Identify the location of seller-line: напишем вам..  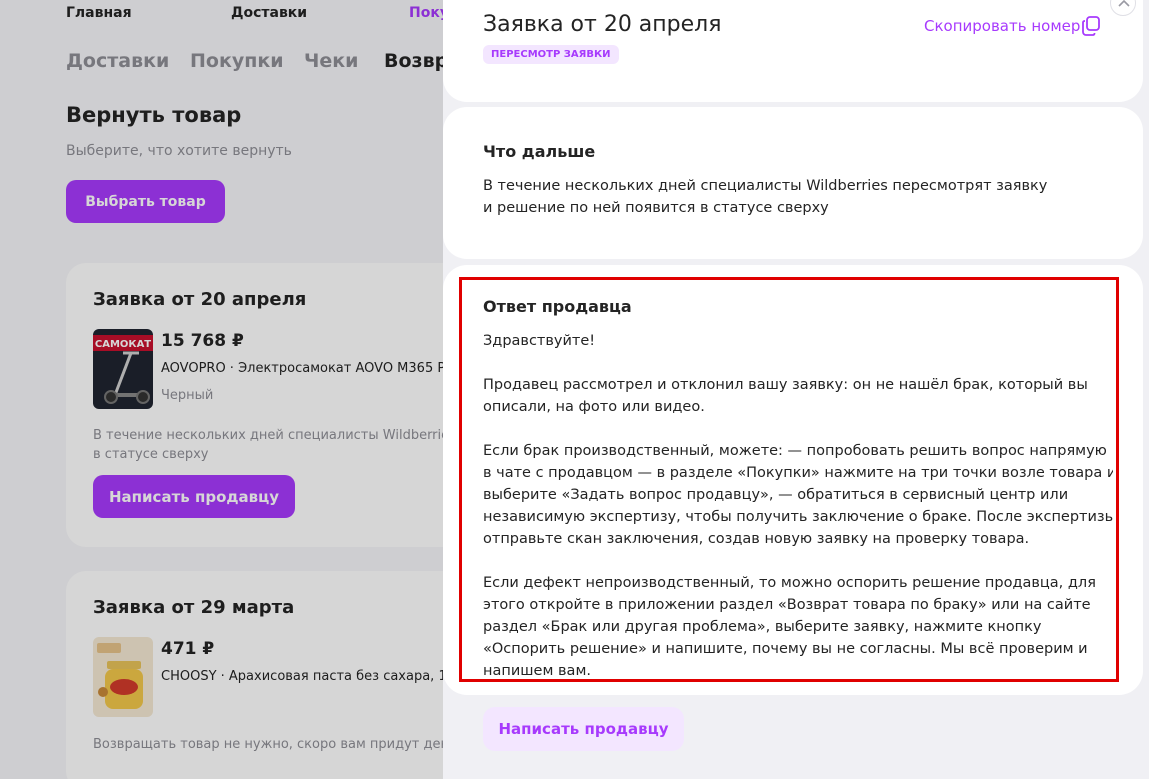
(537, 670).